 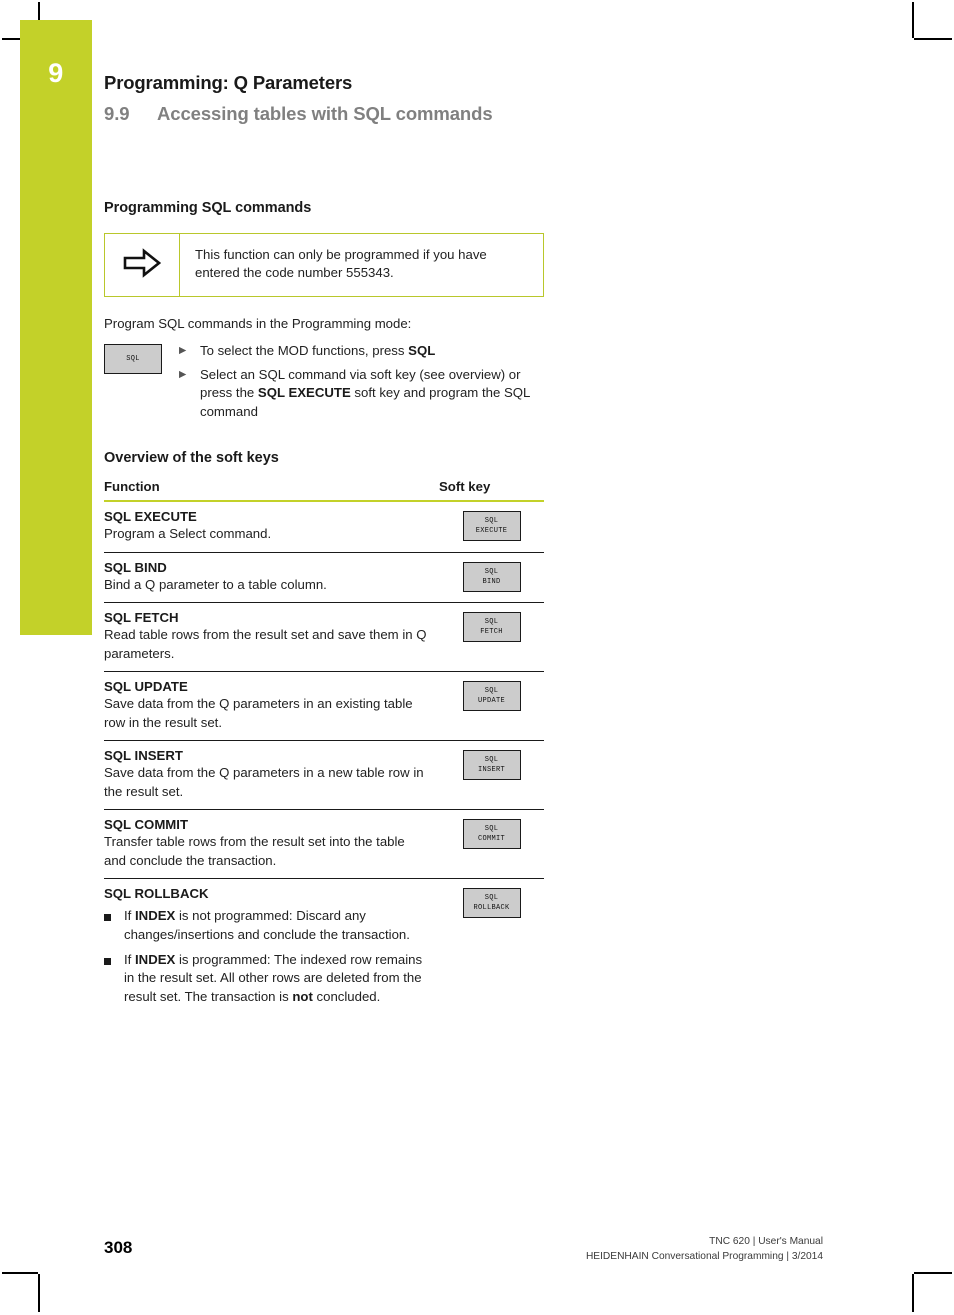 What do you see at coordinates (491, 581) in the screenshot?
I see `softkey-line2: BIND` at bounding box center [491, 581].